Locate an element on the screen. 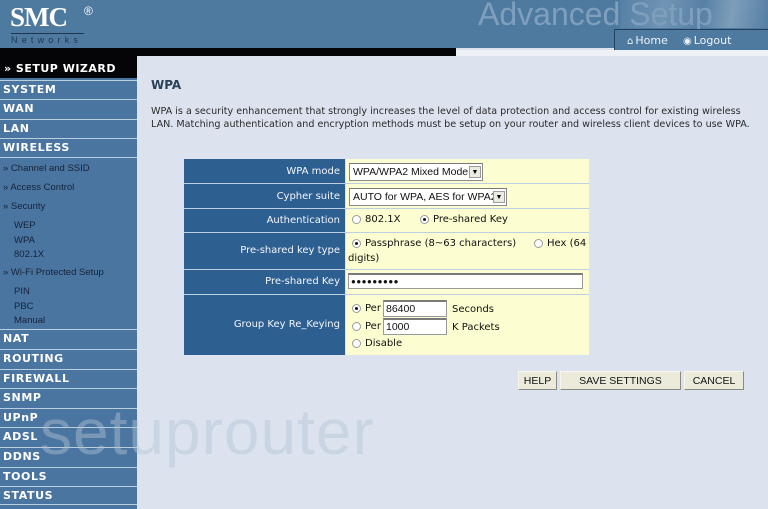 The width and height of the screenshot is (768, 509). psk-cell: ●●●●●●●●● is located at coordinates (467, 282).